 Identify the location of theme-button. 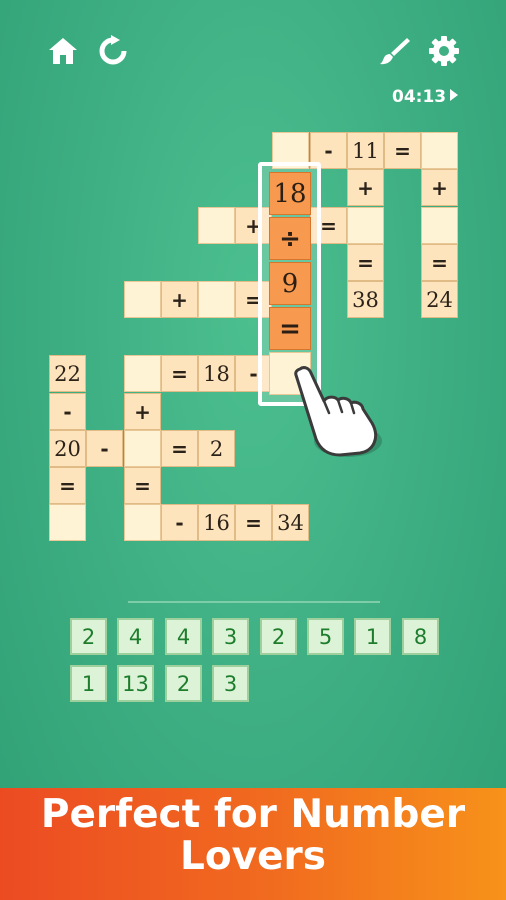
(394, 51).